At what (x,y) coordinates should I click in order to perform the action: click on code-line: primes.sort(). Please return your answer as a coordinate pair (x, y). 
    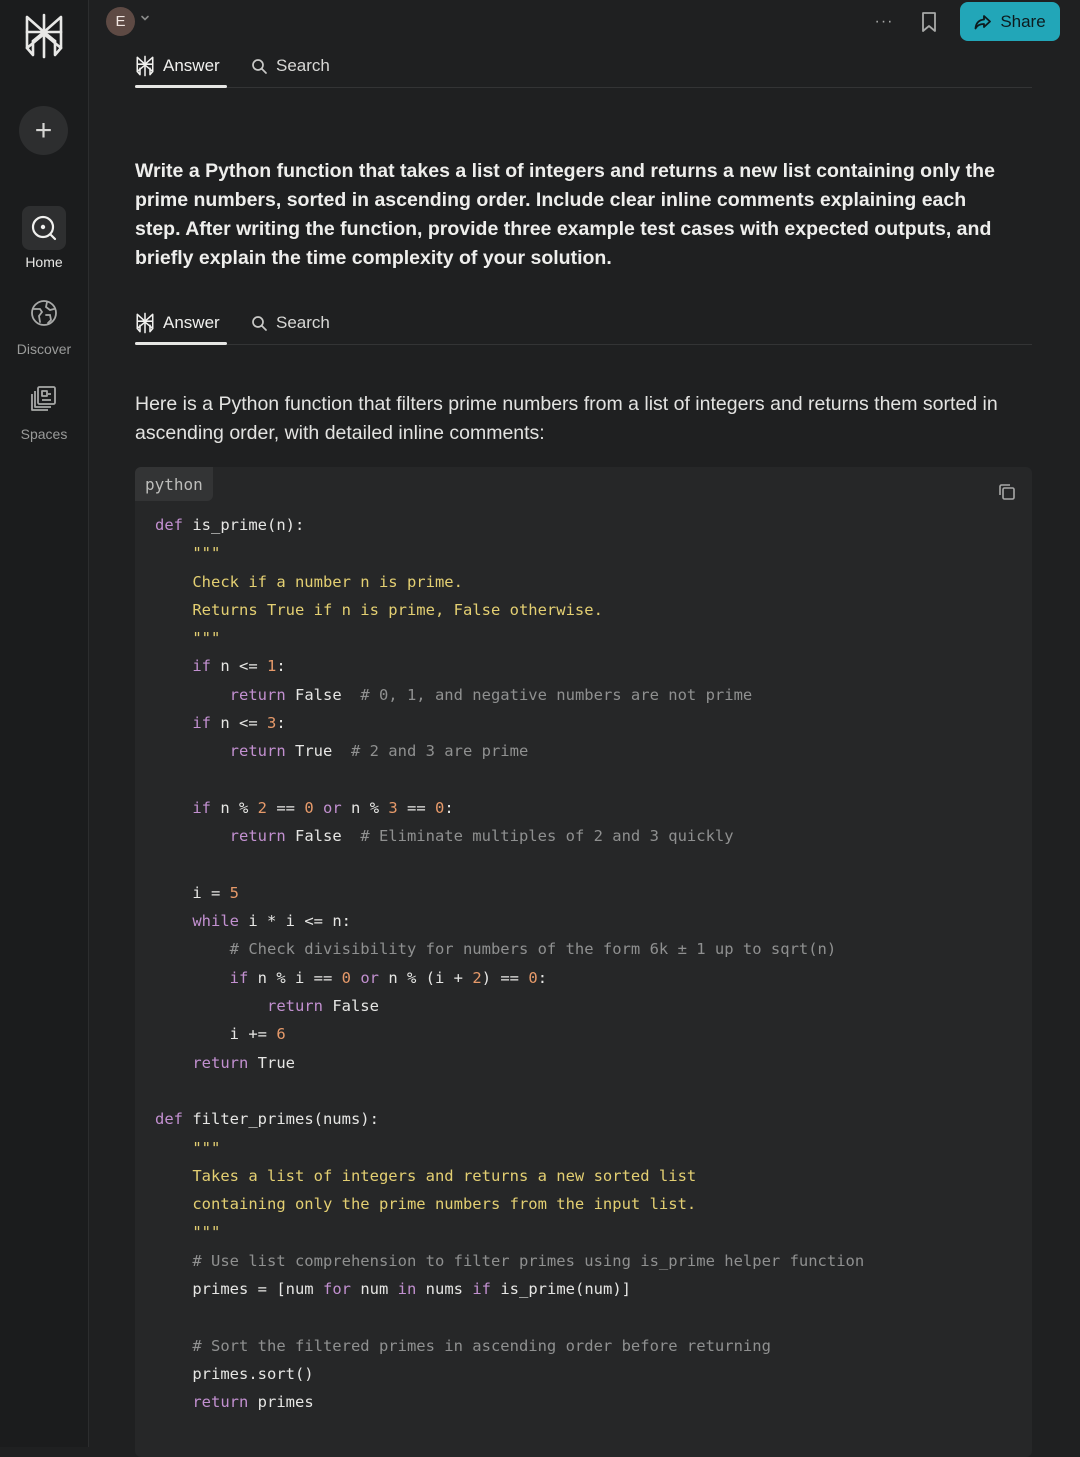
    Looking at the image, I should click on (234, 1373).